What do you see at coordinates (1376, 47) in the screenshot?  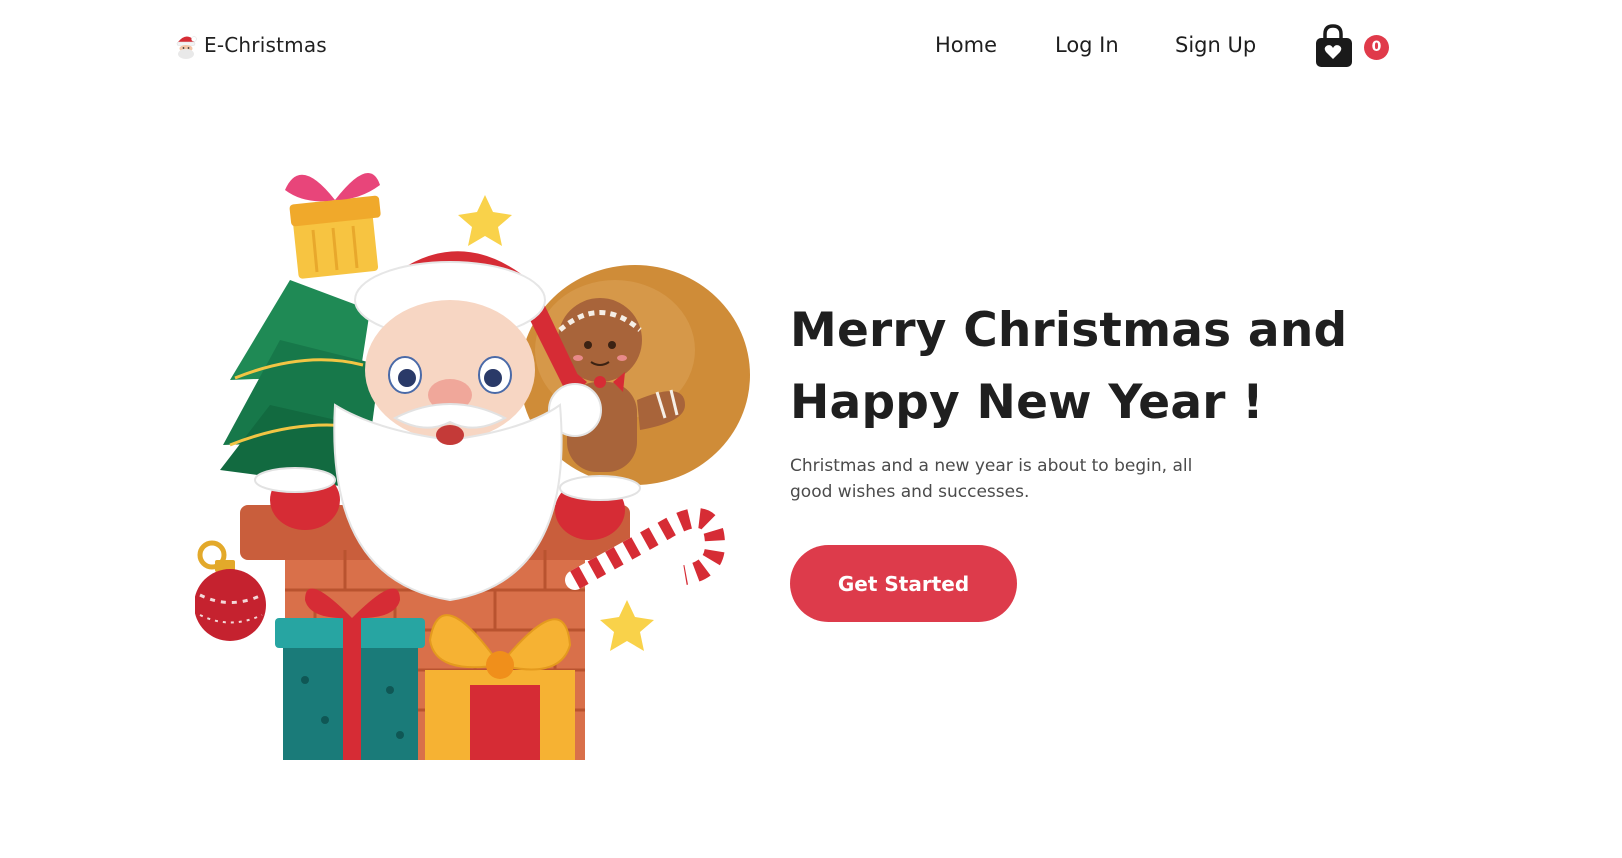 I see `cart-count-badge: 0` at bounding box center [1376, 47].